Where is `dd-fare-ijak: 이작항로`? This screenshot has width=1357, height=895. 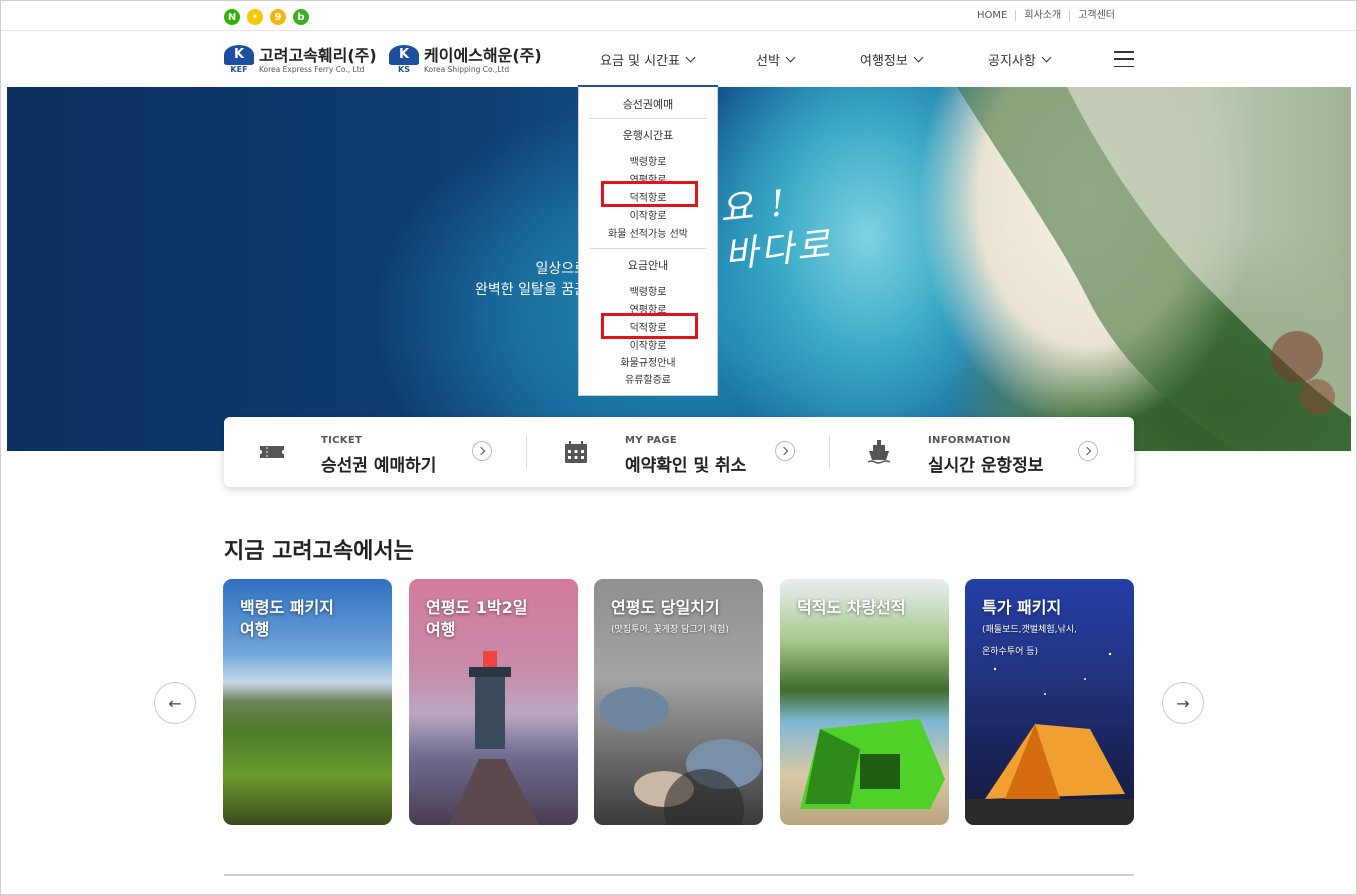 dd-fare-ijak: 이작항로 is located at coordinates (648, 344).